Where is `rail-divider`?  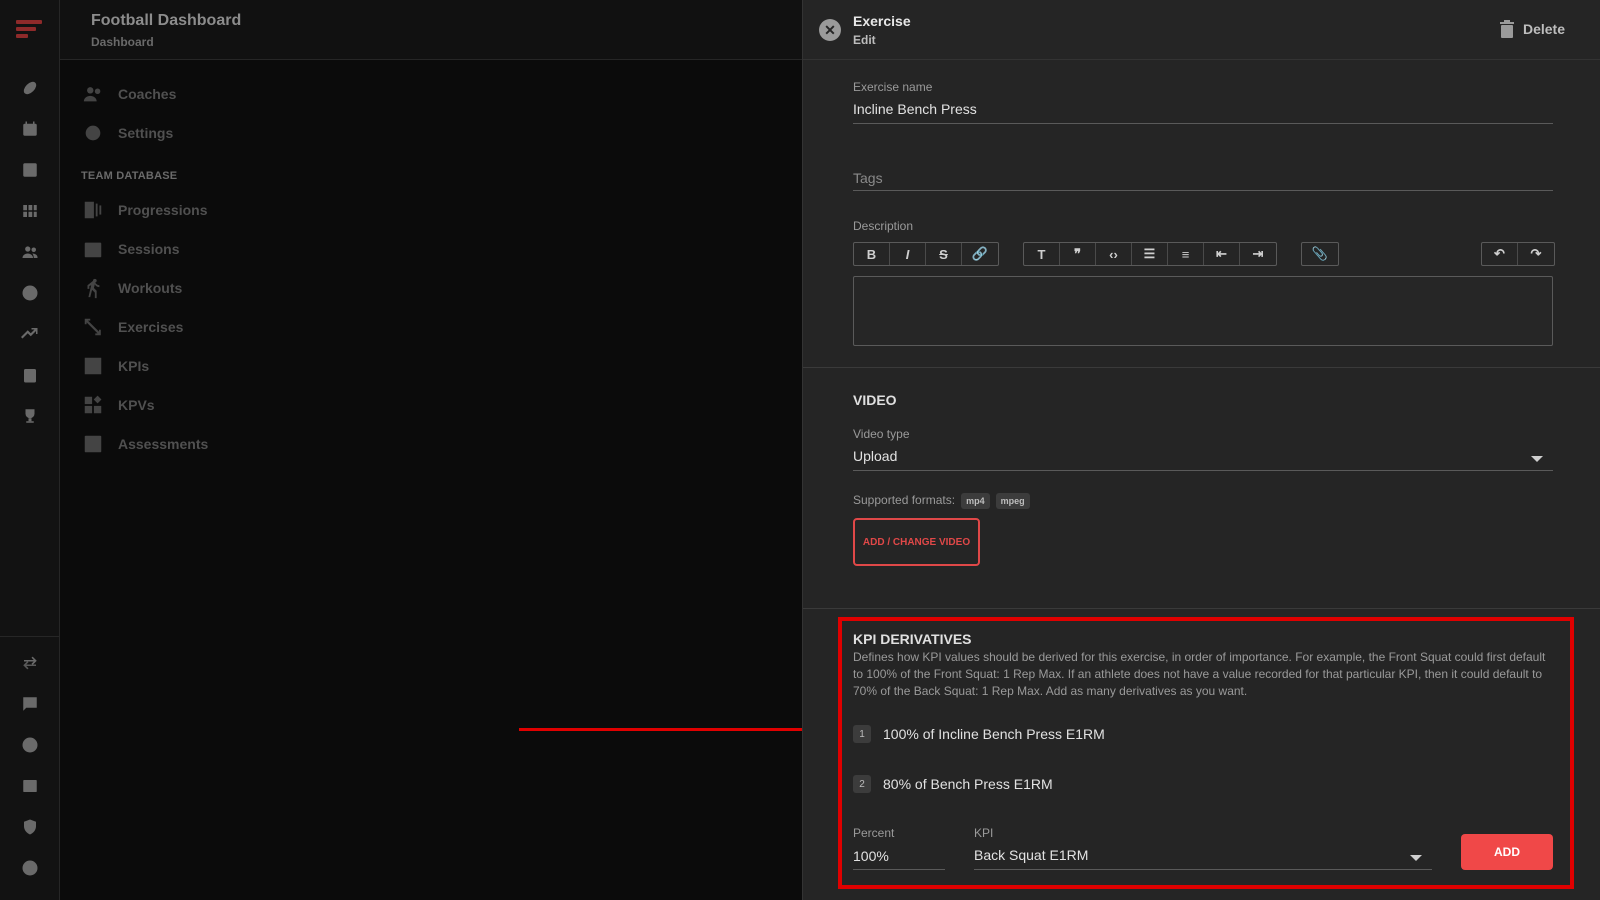 rail-divider is located at coordinates (30, 636).